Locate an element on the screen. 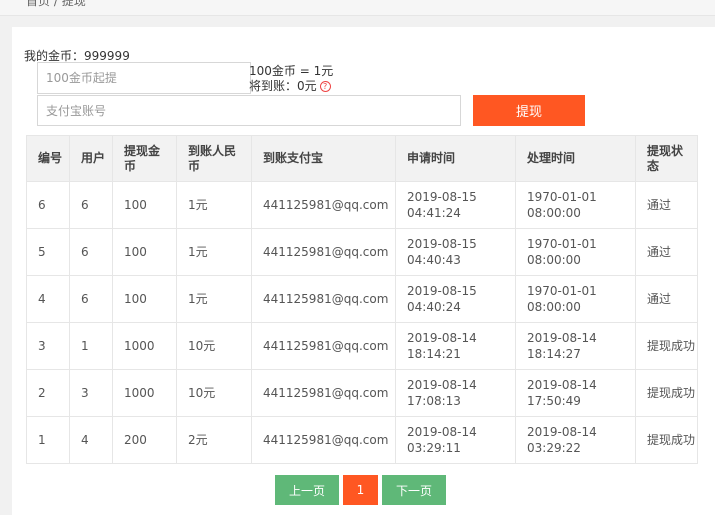  breadcrumb-home: 首页 is located at coordinates (38, 4).